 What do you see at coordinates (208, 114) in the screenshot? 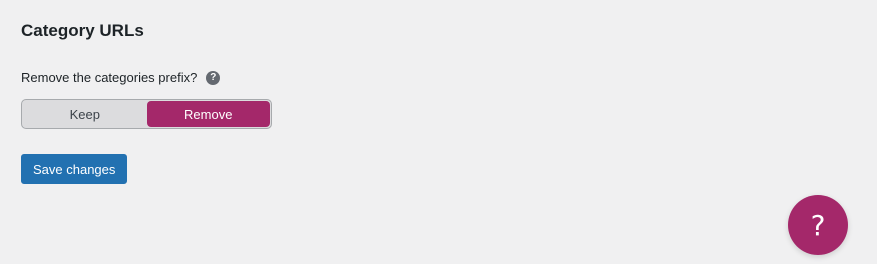
I see `toggle-option-remove: Remove` at bounding box center [208, 114].